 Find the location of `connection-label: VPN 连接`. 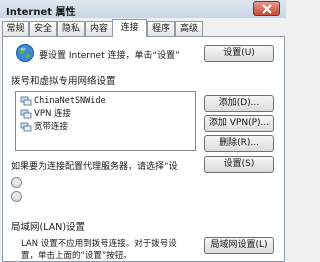

connection-label: VPN 连接 is located at coordinates (53, 114).